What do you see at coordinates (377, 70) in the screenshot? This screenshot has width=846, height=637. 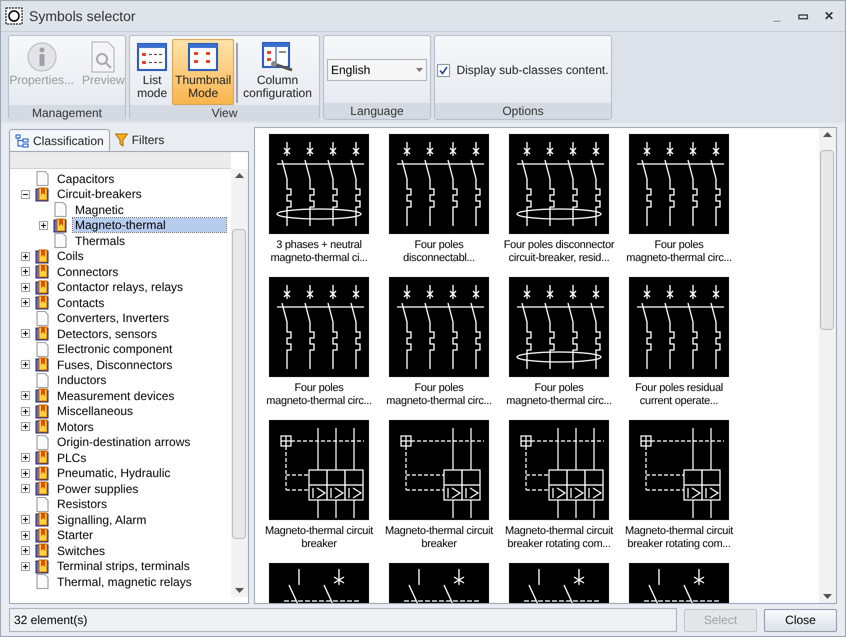 I see `language-dropdown: English` at bounding box center [377, 70].